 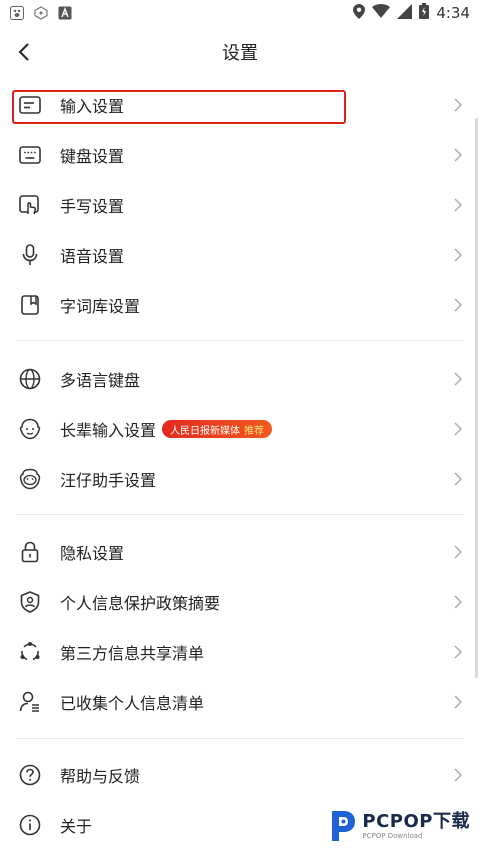 I want to click on watermark-subtitle: PCPOP Download, so click(x=392, y=835).